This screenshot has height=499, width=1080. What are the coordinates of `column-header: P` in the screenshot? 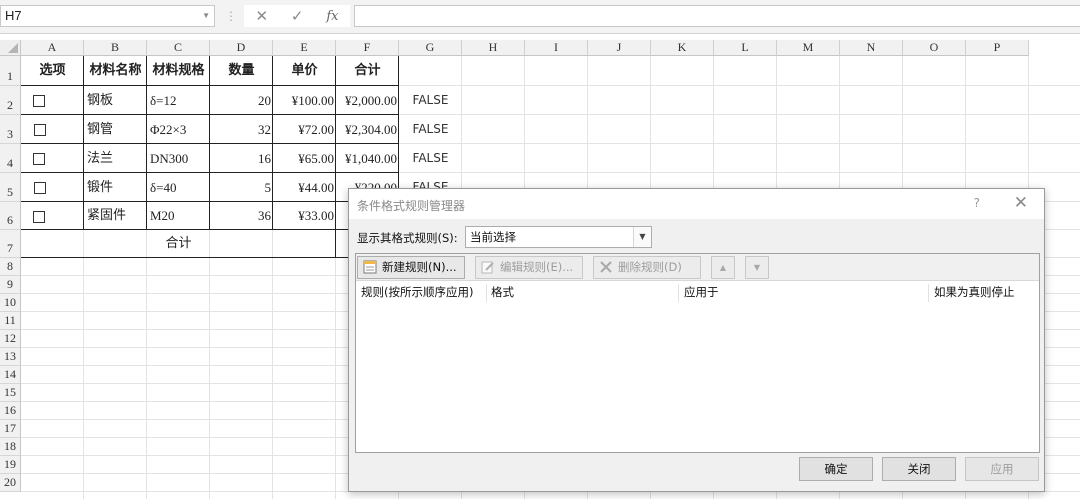 It's located at (997, 48).